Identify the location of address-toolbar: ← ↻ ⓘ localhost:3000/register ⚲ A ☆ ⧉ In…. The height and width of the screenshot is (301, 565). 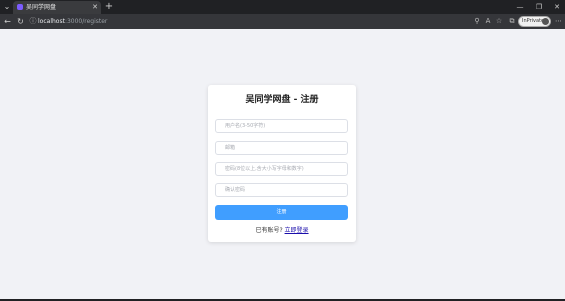
(282, 21).